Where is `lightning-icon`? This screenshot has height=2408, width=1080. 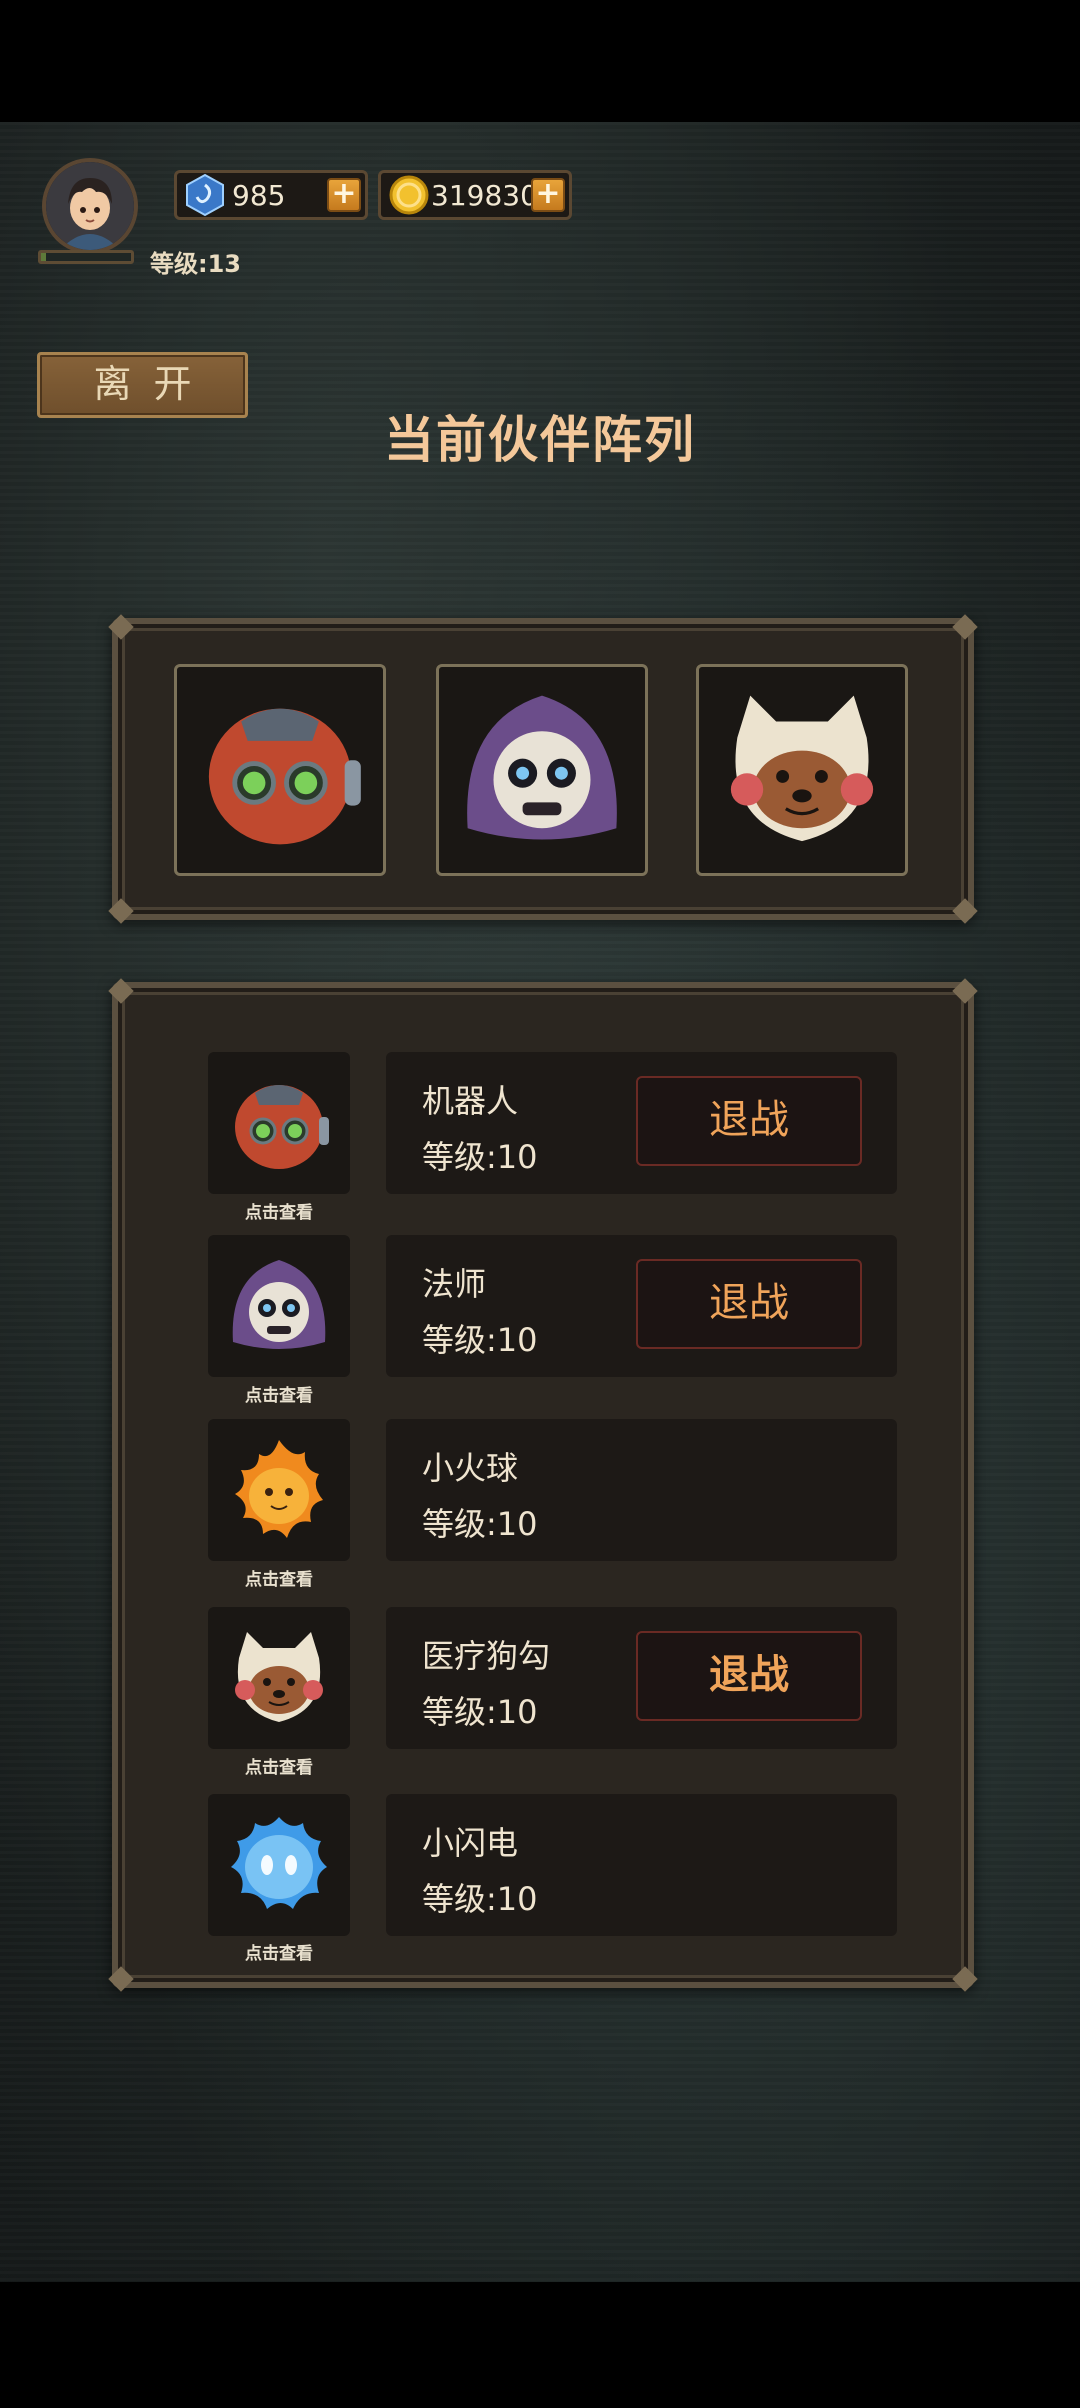
lightning-icon is located at coordinates (279, 1863).